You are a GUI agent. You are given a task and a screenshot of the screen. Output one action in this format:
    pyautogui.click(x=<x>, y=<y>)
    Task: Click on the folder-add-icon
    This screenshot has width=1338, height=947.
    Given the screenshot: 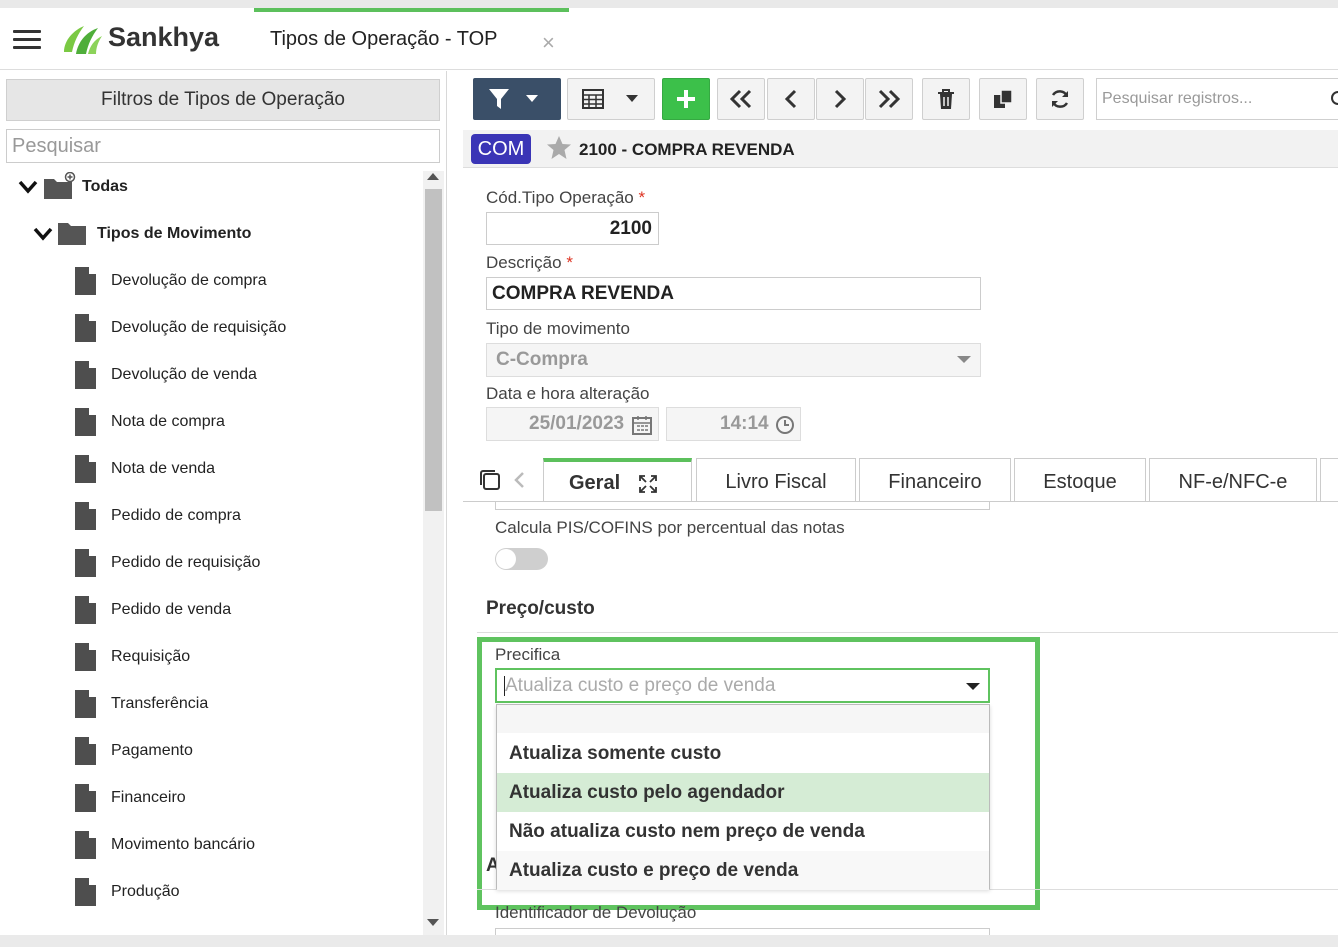 What is the action you would take?
    pyautogui.click(x=60, y=185)
    